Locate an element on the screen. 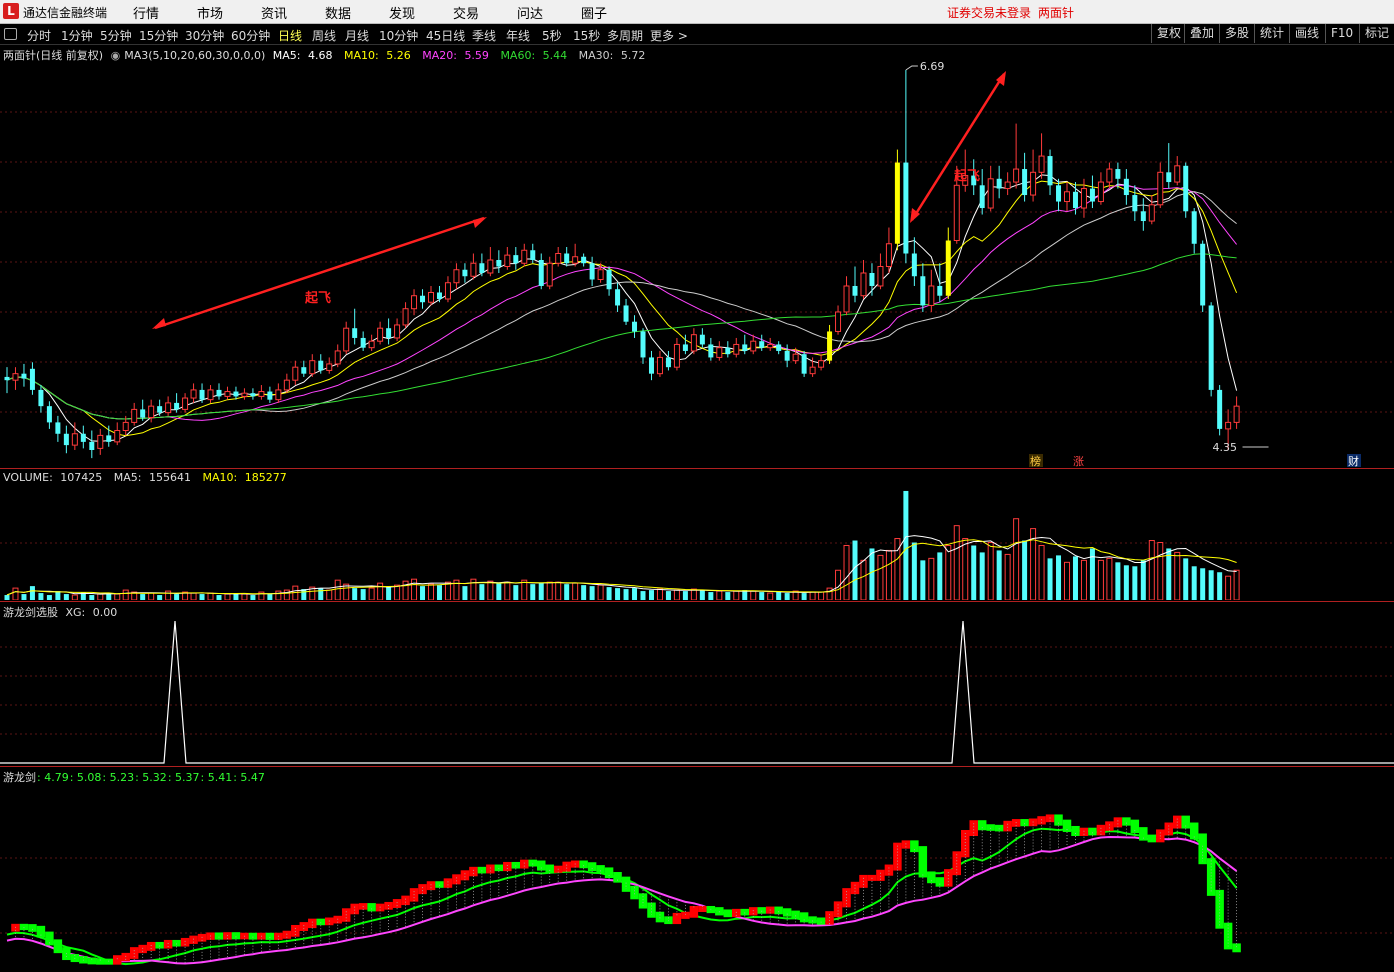  mark-button: 标记 is located at coordinates (1376, 33).